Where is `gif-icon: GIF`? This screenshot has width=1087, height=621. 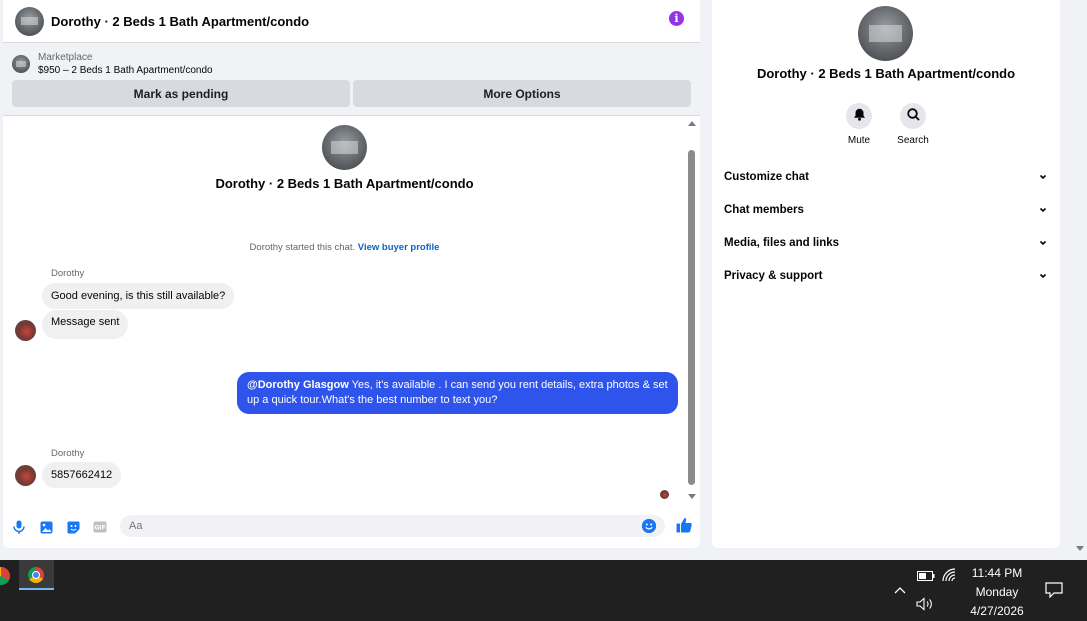
gif-icon: GIF is located at coordinates (100, 527).